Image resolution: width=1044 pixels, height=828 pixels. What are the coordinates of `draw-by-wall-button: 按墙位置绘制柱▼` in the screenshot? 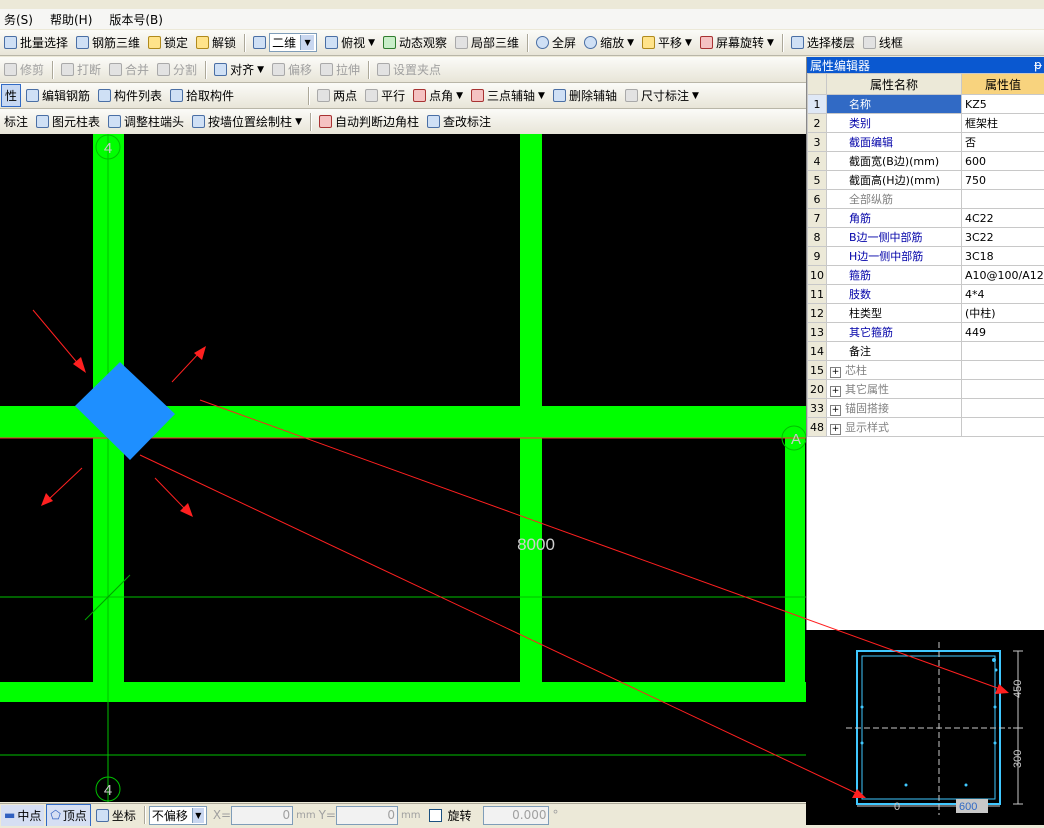 It's located at (247, 121).